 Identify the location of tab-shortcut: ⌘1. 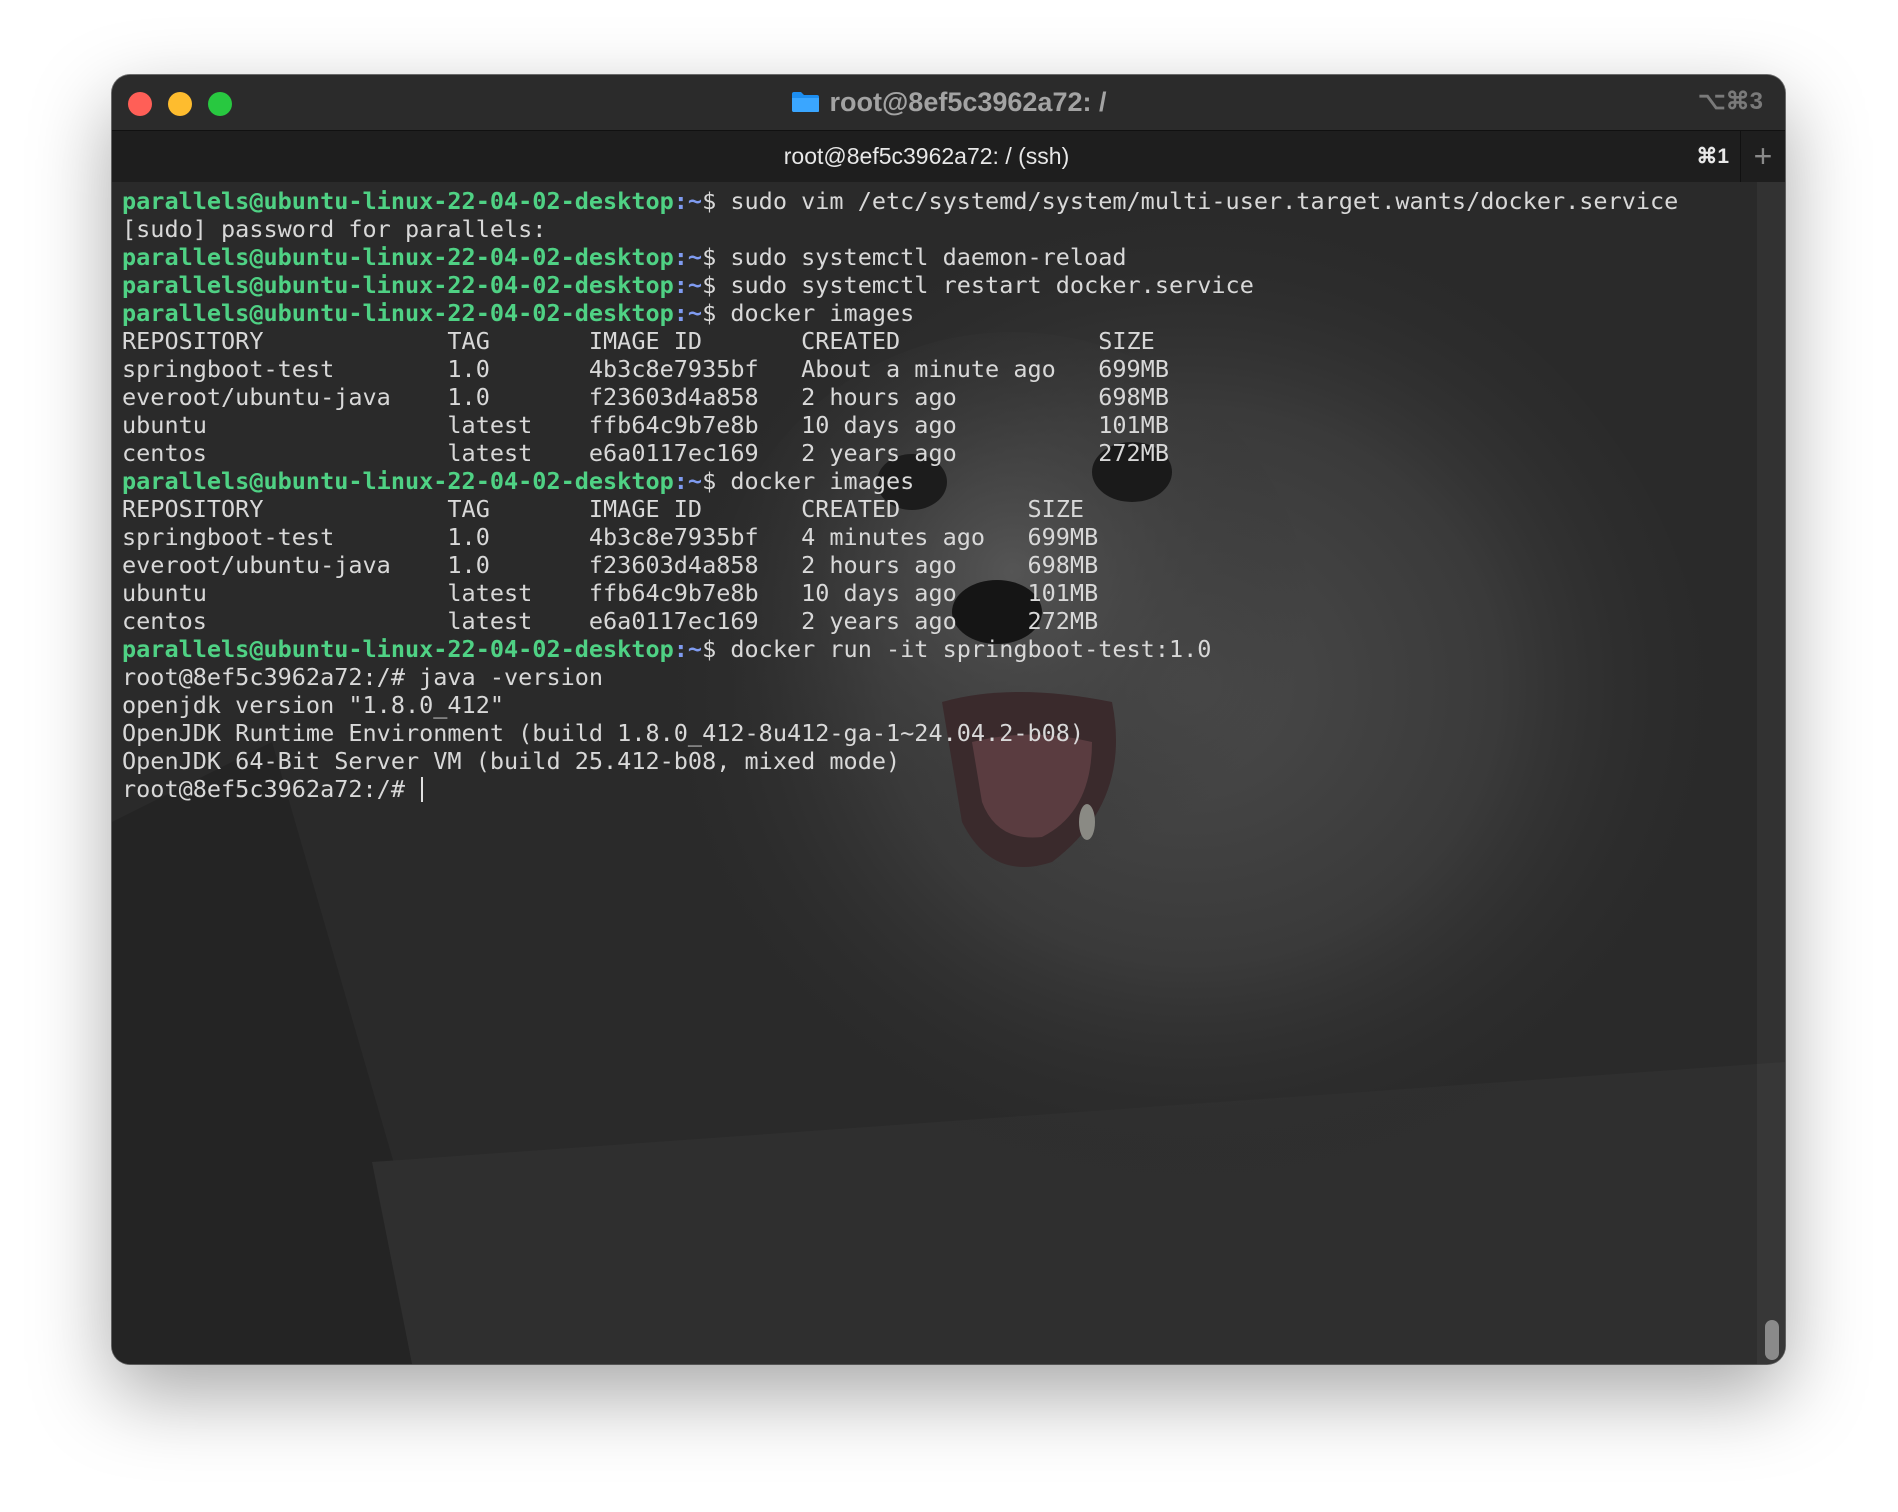
(1712, 156).